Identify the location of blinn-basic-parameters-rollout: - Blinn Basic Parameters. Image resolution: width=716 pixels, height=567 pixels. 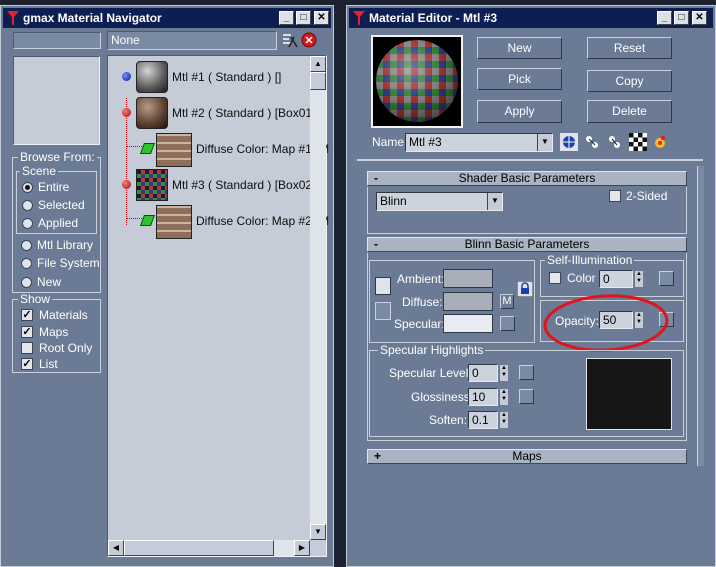
(527, 244).